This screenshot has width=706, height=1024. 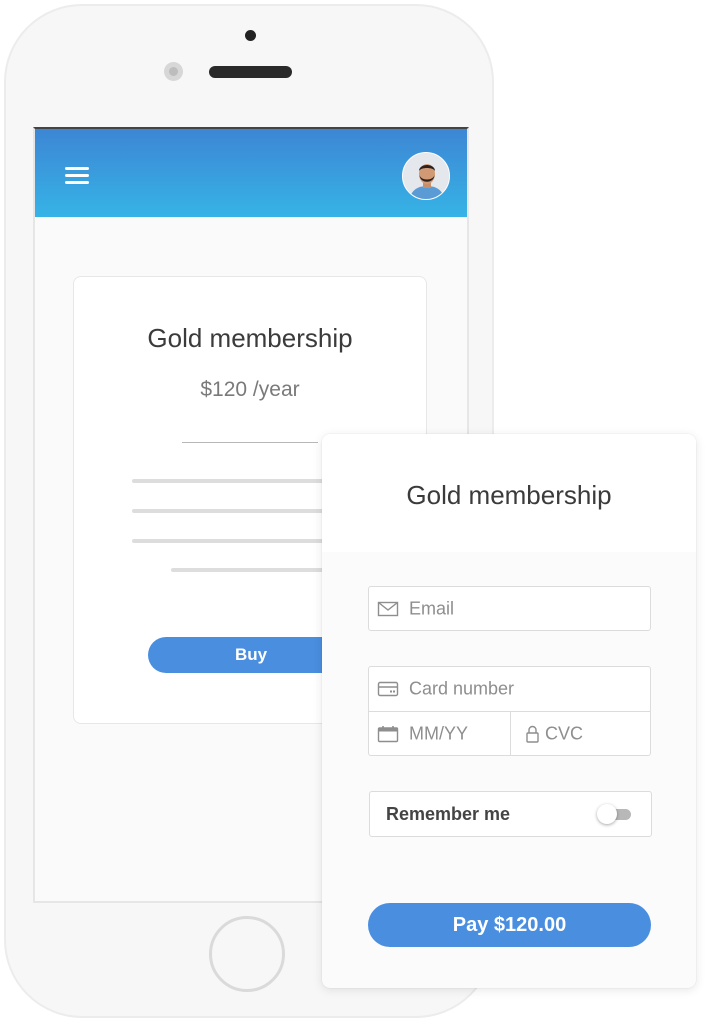 What do you see at coordinates (388, 608) in the screenshot?
I see `envelope-icon` at bounding box center [388, 608].